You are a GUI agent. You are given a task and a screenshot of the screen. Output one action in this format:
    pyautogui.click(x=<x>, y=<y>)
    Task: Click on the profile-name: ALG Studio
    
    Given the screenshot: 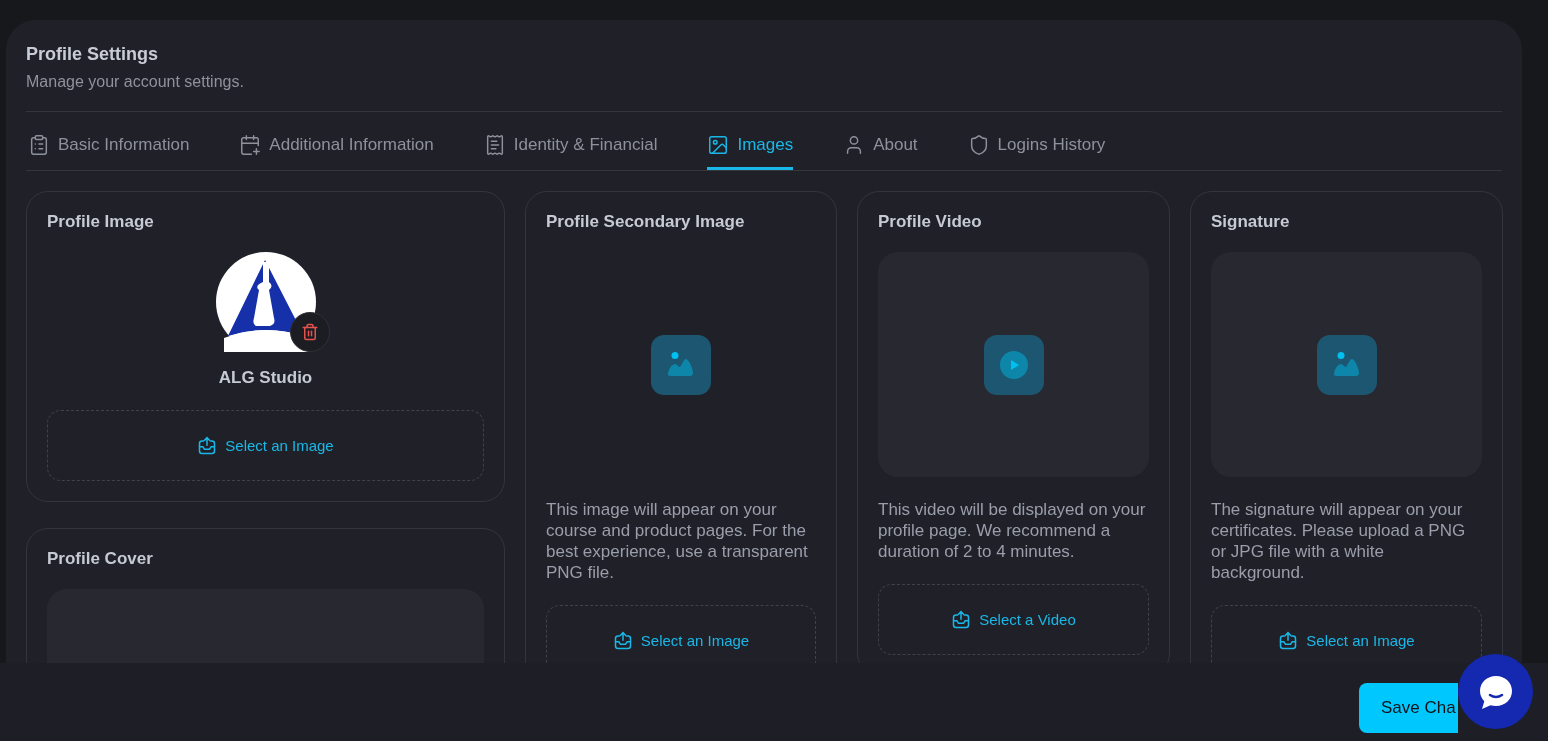 What is the action you would take?
    pyautogui.click(x=265, y=378)
    